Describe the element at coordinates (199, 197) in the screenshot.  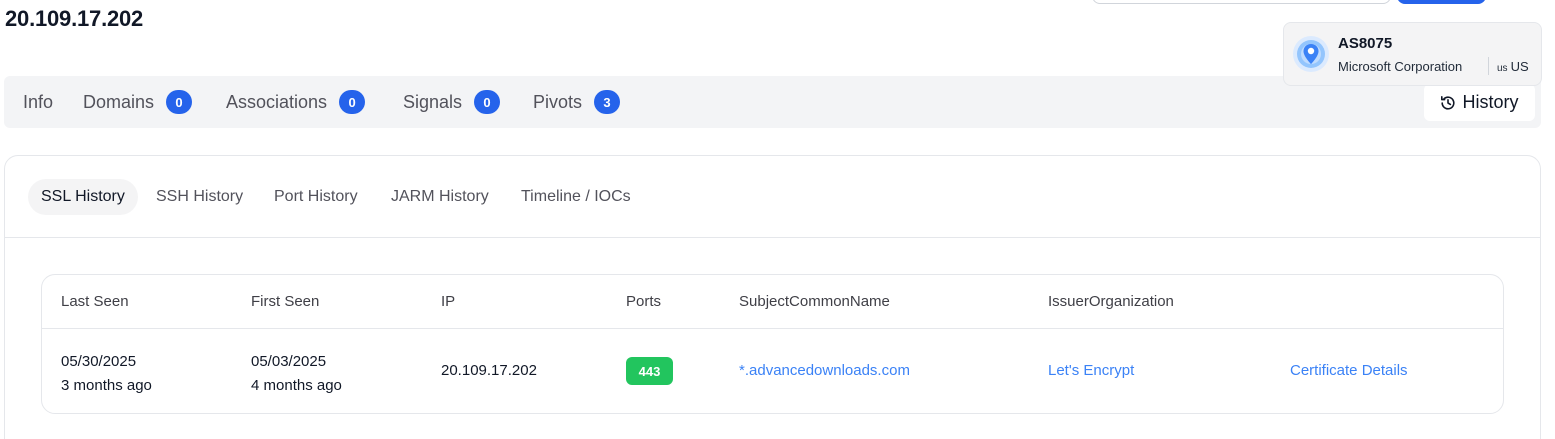
I see `subtab-ssh-history: SSH History` at that location.